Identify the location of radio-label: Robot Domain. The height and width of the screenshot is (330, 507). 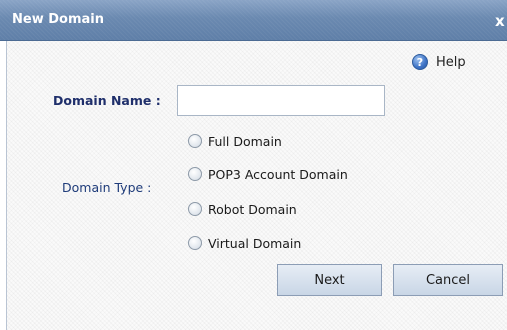
(252, 209).